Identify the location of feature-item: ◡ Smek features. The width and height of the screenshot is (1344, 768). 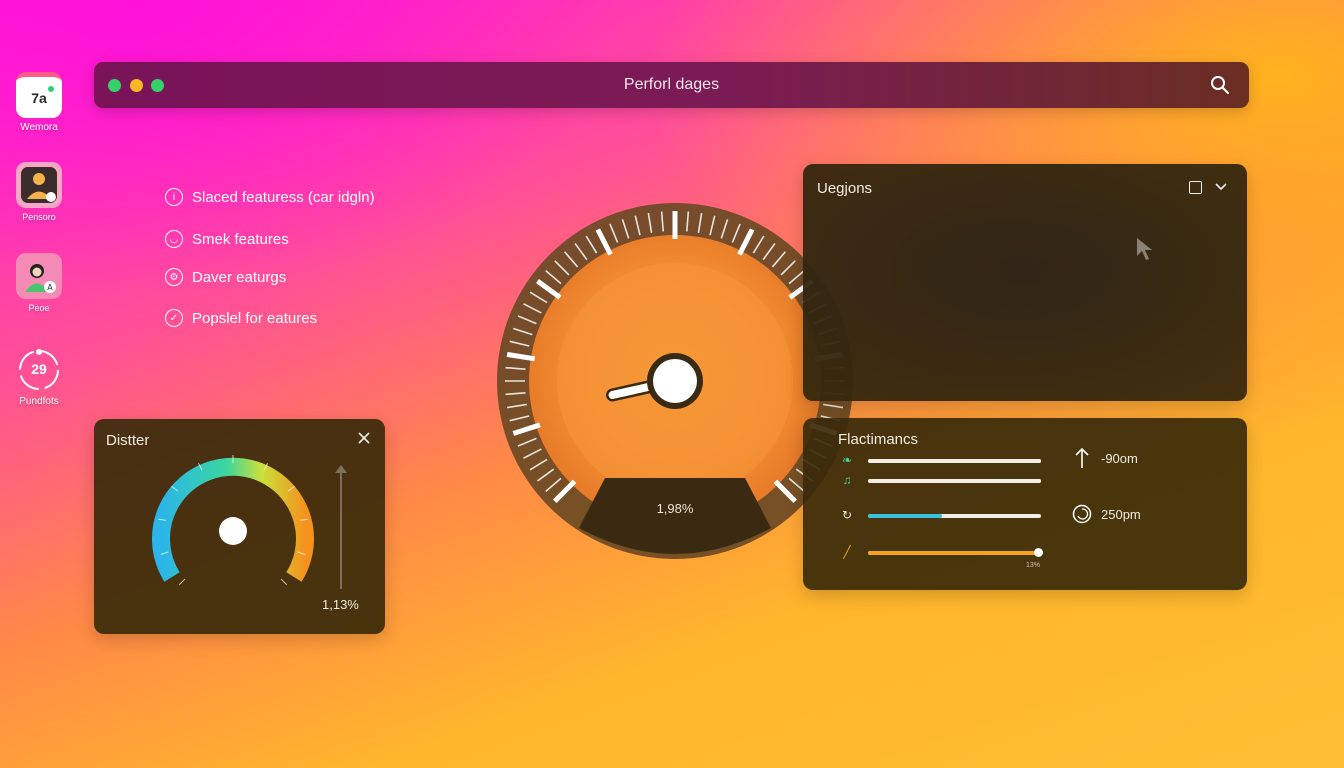
(227, 239).